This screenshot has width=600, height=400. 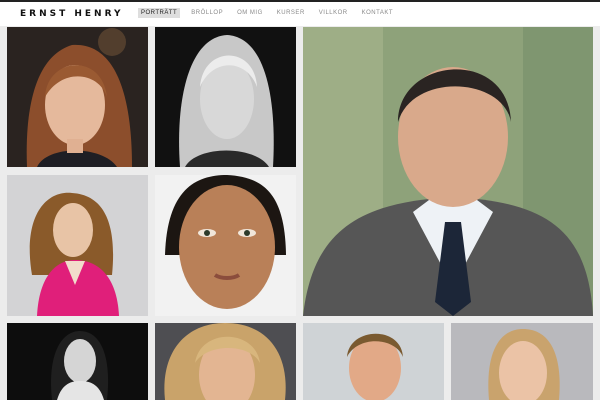 I want to click on nav-item-portratt: PORTRÄTT, so click(x=159, y=13).